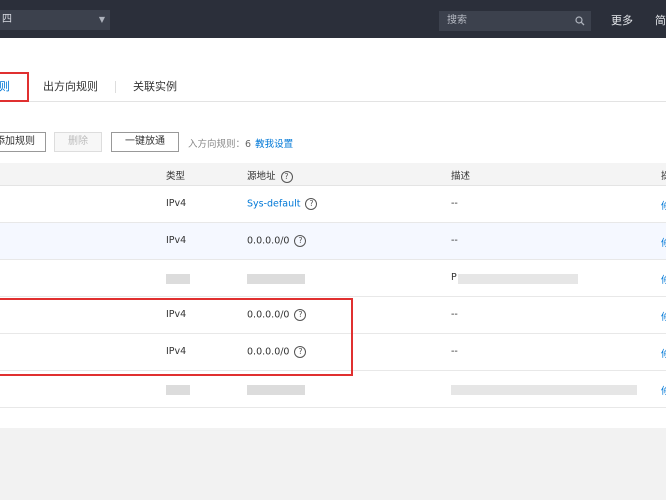 This screenshot has height=500, width=666. I want to click on table-row: 修, so click(333, 389).